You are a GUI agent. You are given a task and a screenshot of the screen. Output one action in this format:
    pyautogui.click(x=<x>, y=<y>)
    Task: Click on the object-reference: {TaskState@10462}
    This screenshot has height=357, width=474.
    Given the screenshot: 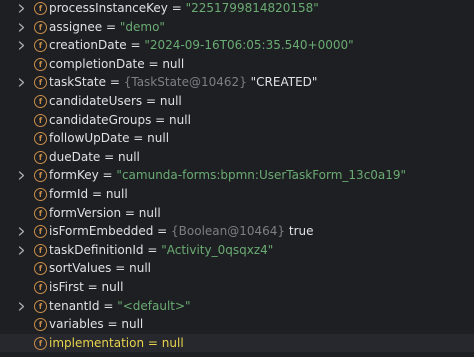 What is the action you would take?
    pyautogui.click(x=185, y=82)
    